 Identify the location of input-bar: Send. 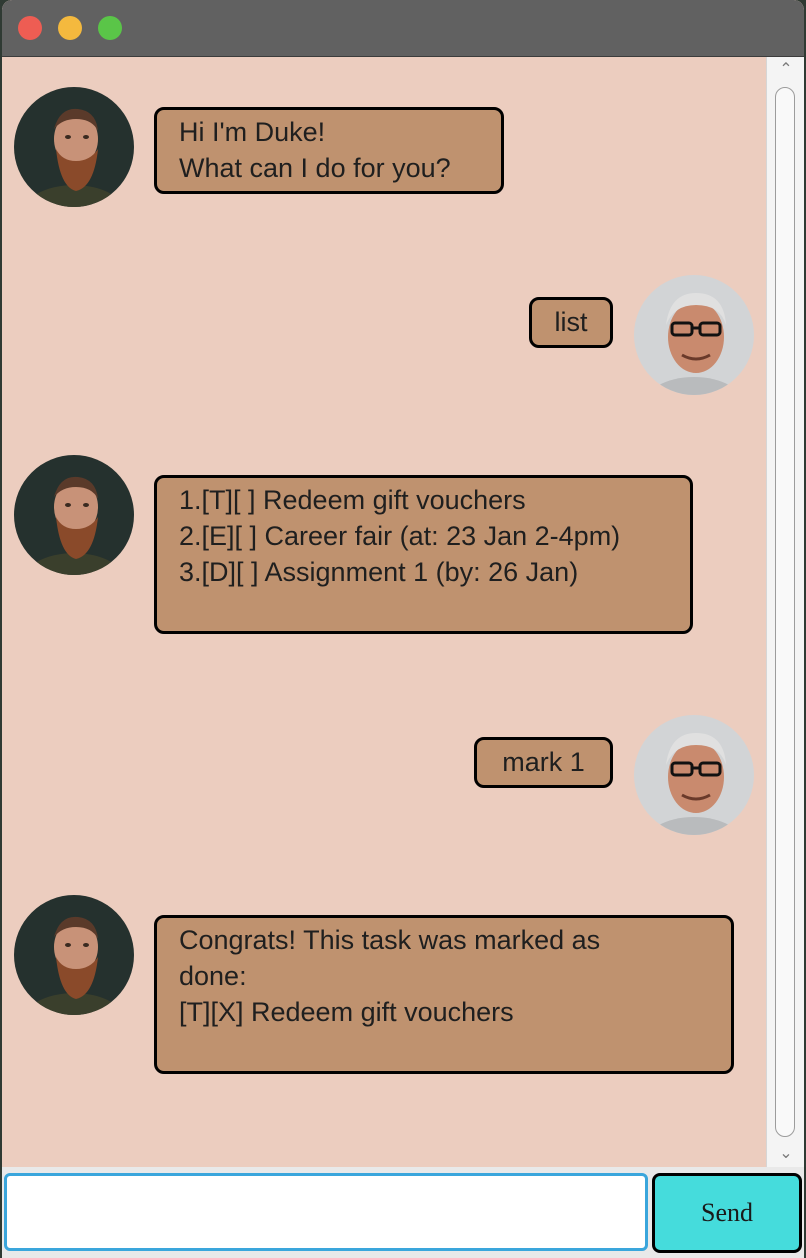
(403, 1212).